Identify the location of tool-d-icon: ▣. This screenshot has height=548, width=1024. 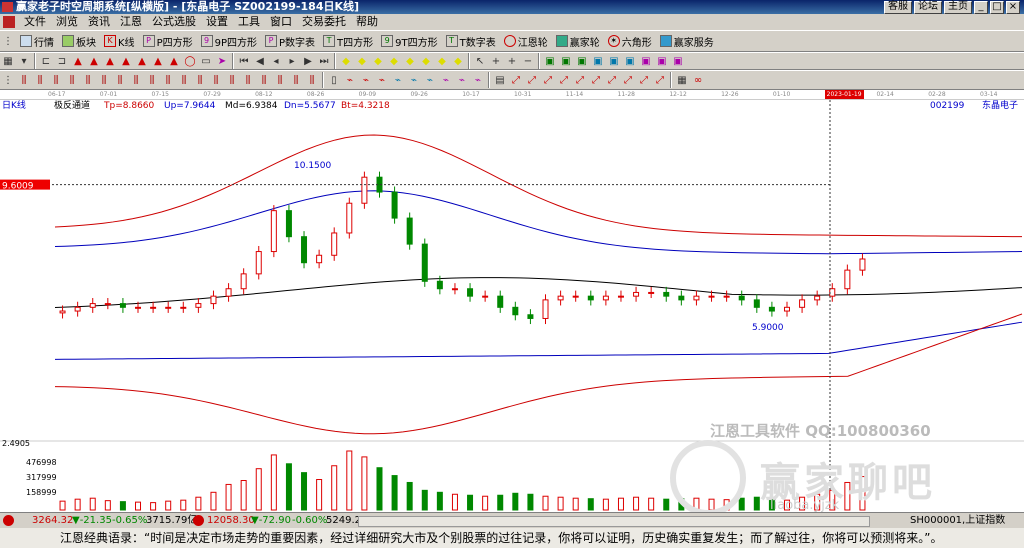
(598, 61).